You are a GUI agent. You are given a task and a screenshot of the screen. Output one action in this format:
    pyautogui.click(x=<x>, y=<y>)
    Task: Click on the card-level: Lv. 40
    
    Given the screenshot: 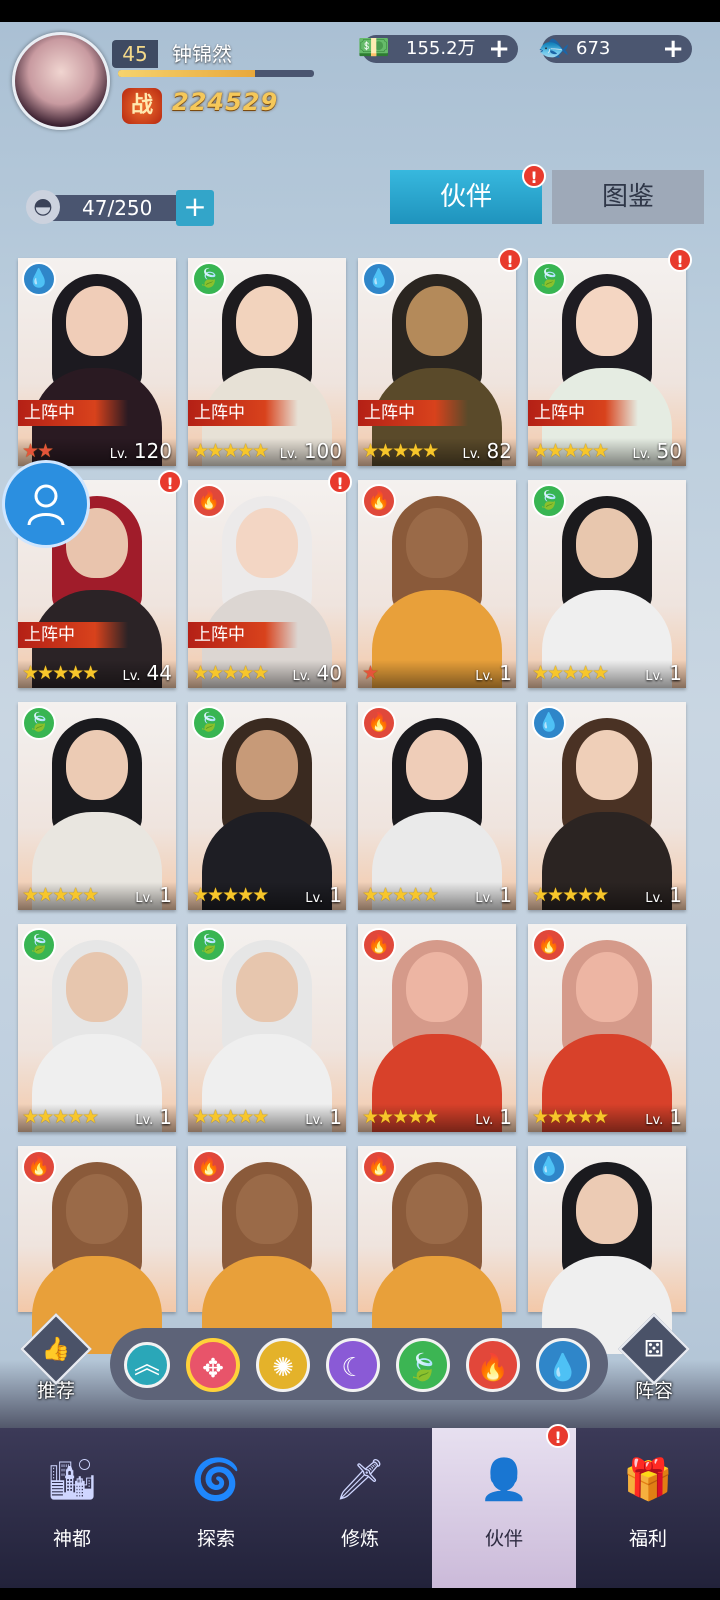 What is the action you would take?
    pyautogui.click(x=317, y=673)
    